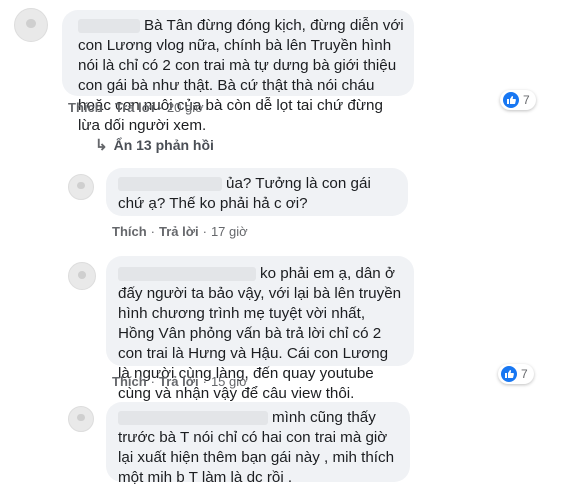 This screenshot has height=488, width=580. What do you see at coordinates (229, 231) in the screenshot?
I see `timestamp: 17 giờ` at bounding box center [229, 231].